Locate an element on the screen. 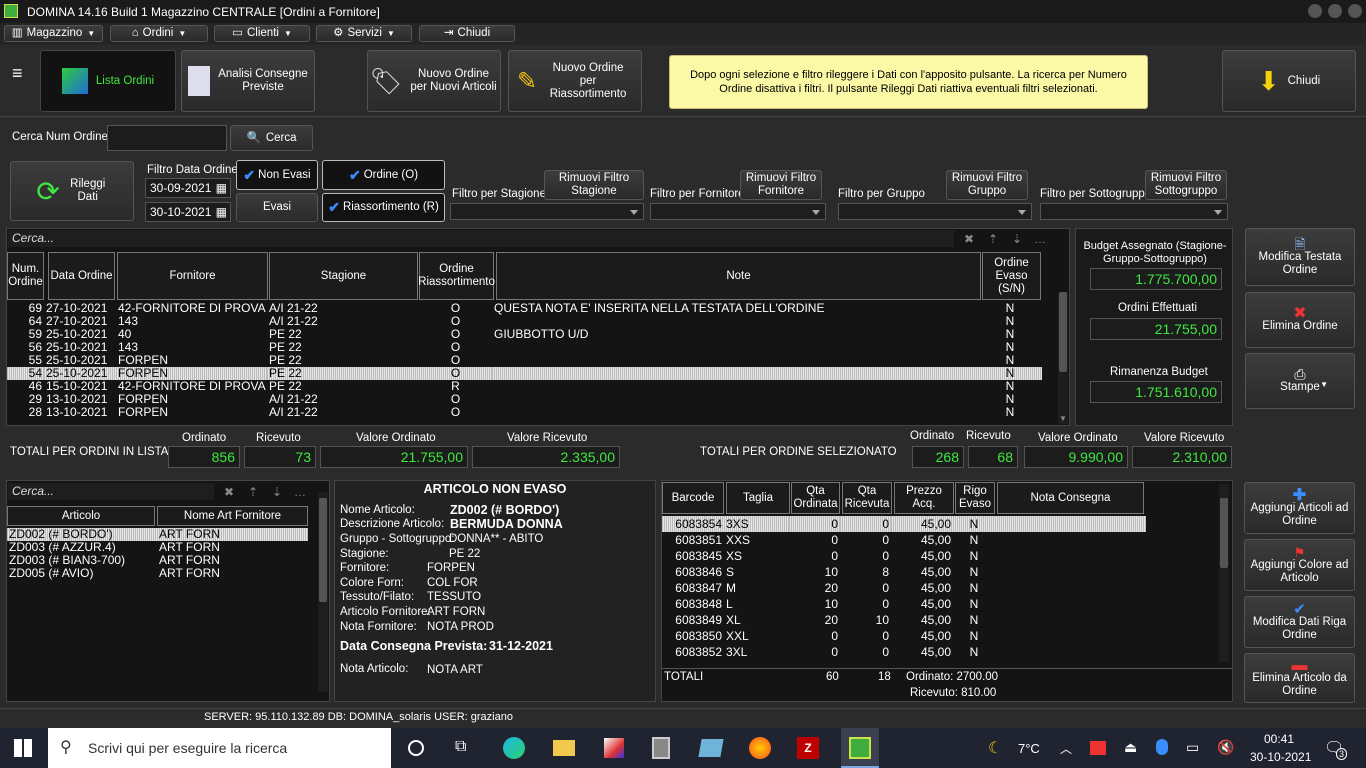 The height and width of the screenshot is (768, 1366). size-row: 6083854 3XS 0 0 45,00 N is located at coordinates (904, 524).